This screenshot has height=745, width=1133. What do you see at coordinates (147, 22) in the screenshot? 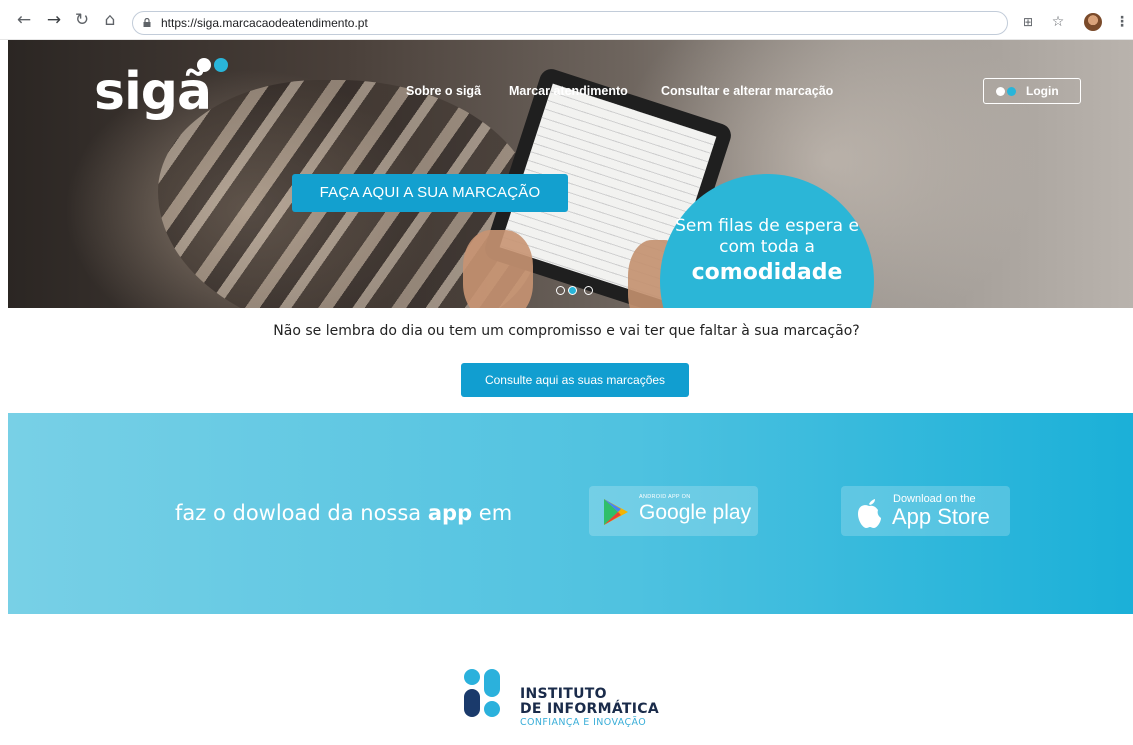
I see `lock-icon` at bounding box center [147, 22].